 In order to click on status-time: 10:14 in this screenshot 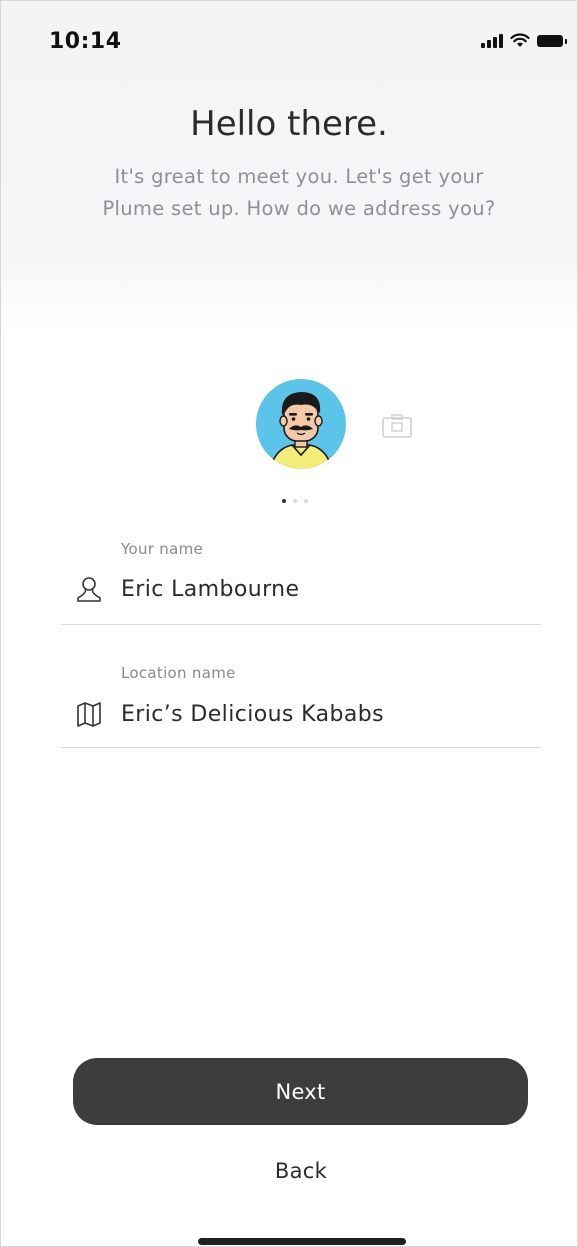, I will do `click(85, 41)`.